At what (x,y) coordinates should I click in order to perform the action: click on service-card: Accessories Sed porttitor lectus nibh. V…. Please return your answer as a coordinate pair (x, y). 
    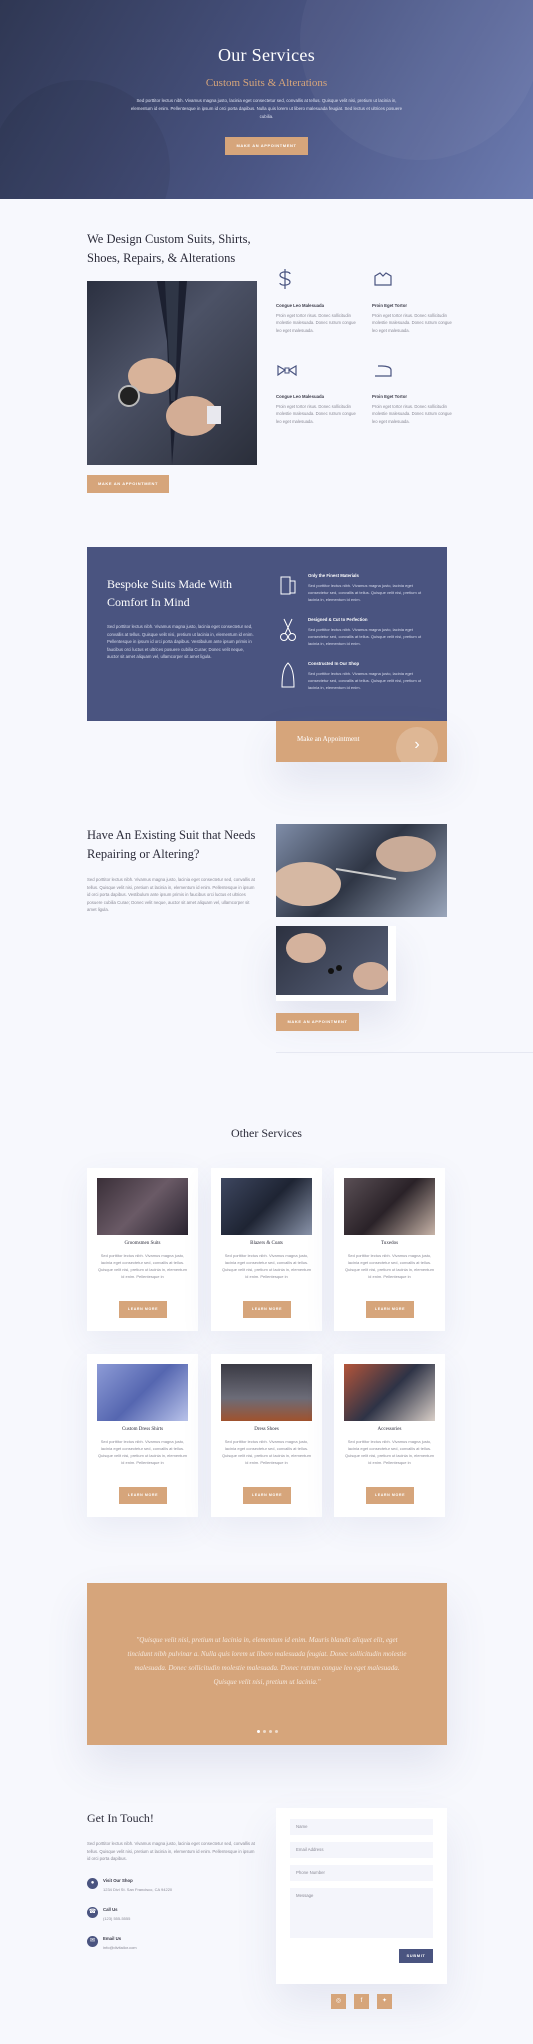
    Looking at the image, I should click on (389, 1435).